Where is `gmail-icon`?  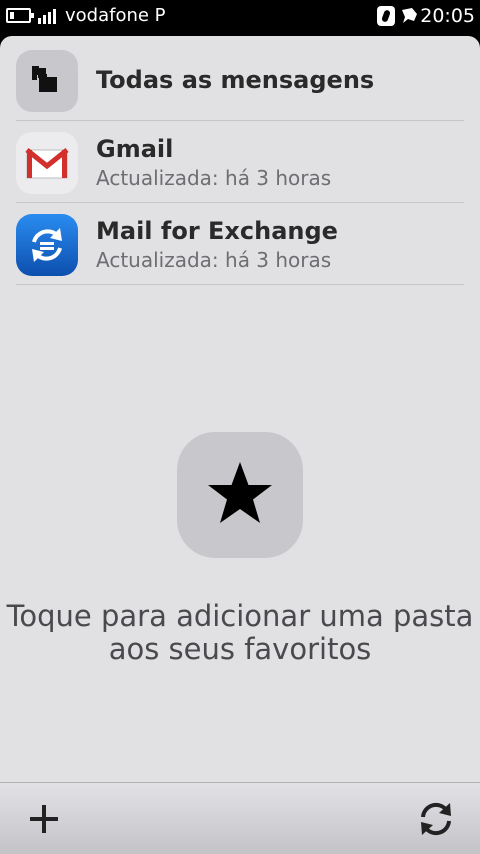 gmail-icon is located at coordinates (47, 163).